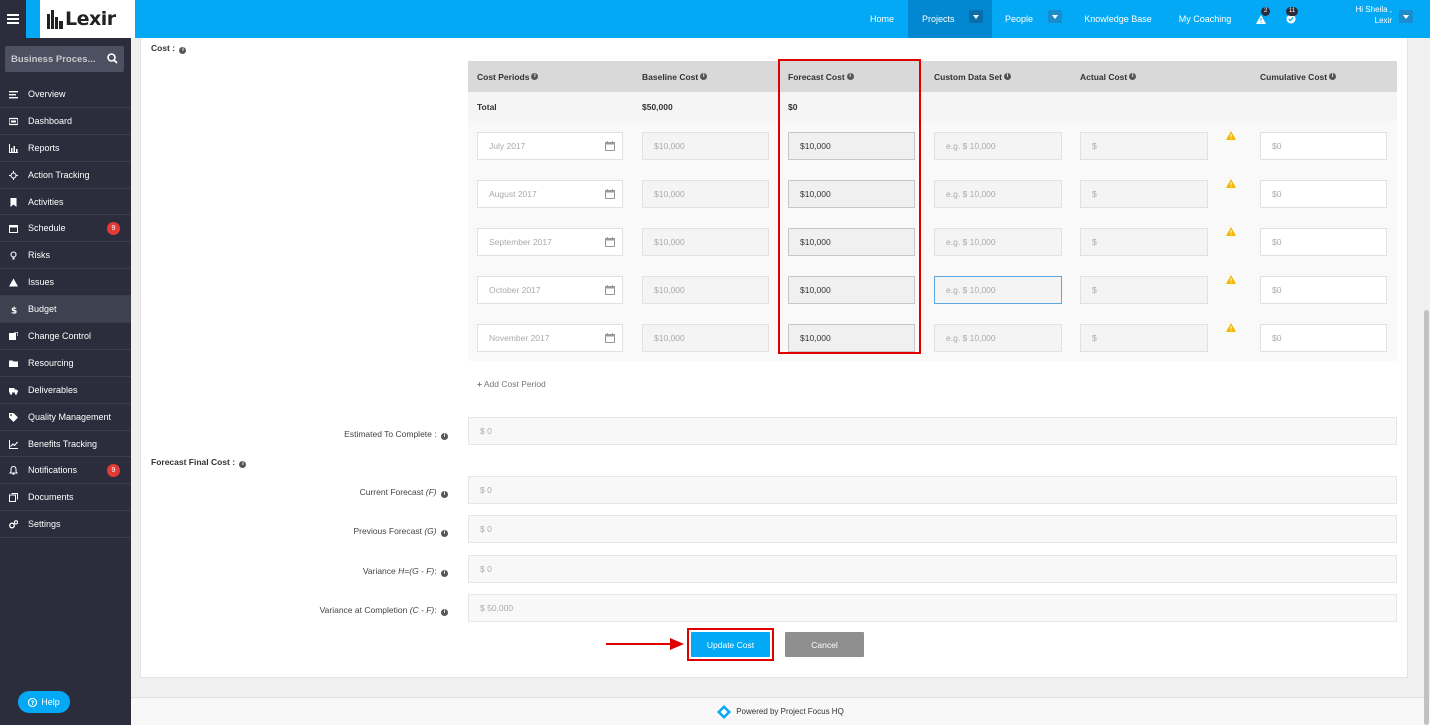  I want to click on add-cost-period-label: Add Cost Period, so click(514, 384).